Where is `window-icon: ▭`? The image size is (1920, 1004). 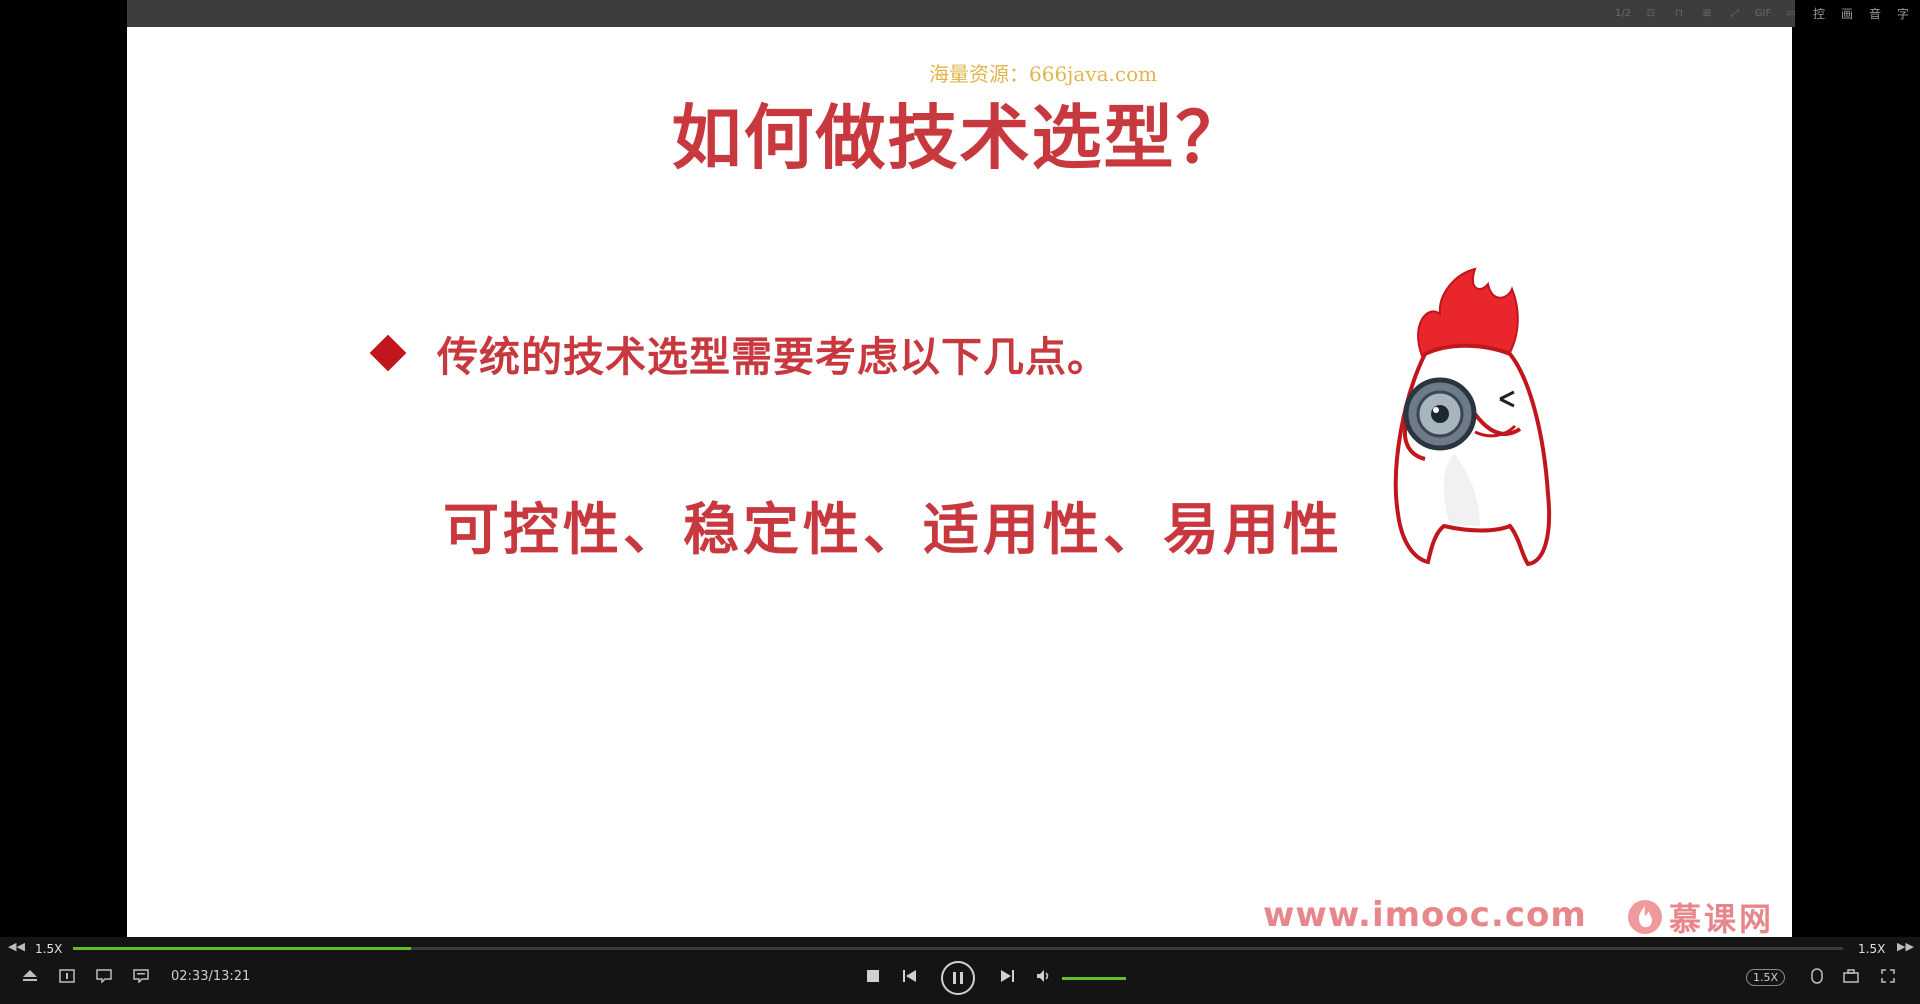
window-icon: ▭ is located at coordinates (1791, 14).